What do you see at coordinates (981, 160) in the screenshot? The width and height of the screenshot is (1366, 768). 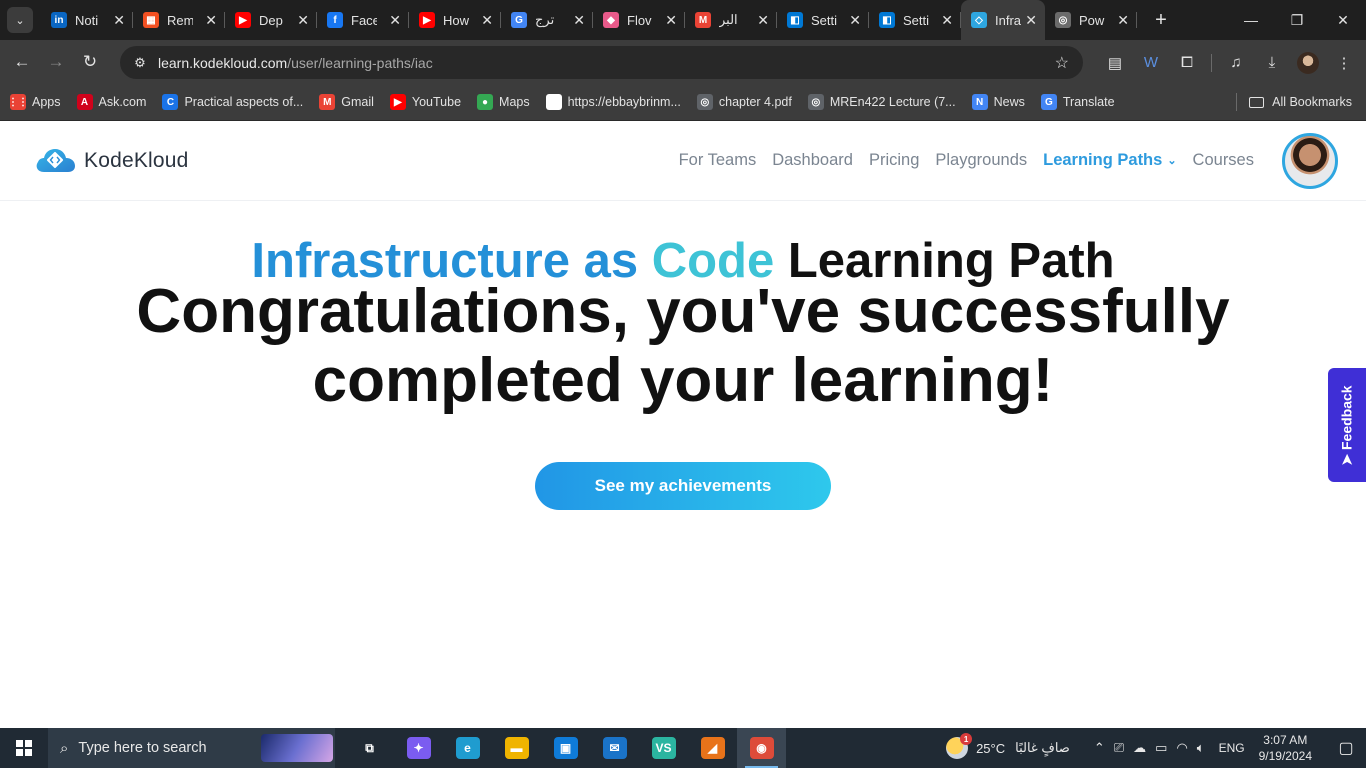 I see `nav-playgrounds: Playgrounds` at bounding box center [981, 160].